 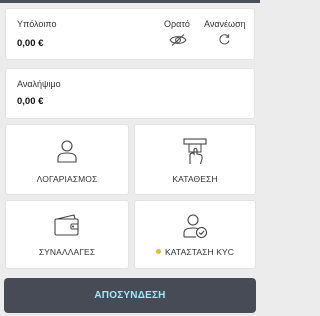 What do you see at coordinates (178, 42) in the screenshot?
I see `eye-slash-icon` at bounding box center [178, 42].